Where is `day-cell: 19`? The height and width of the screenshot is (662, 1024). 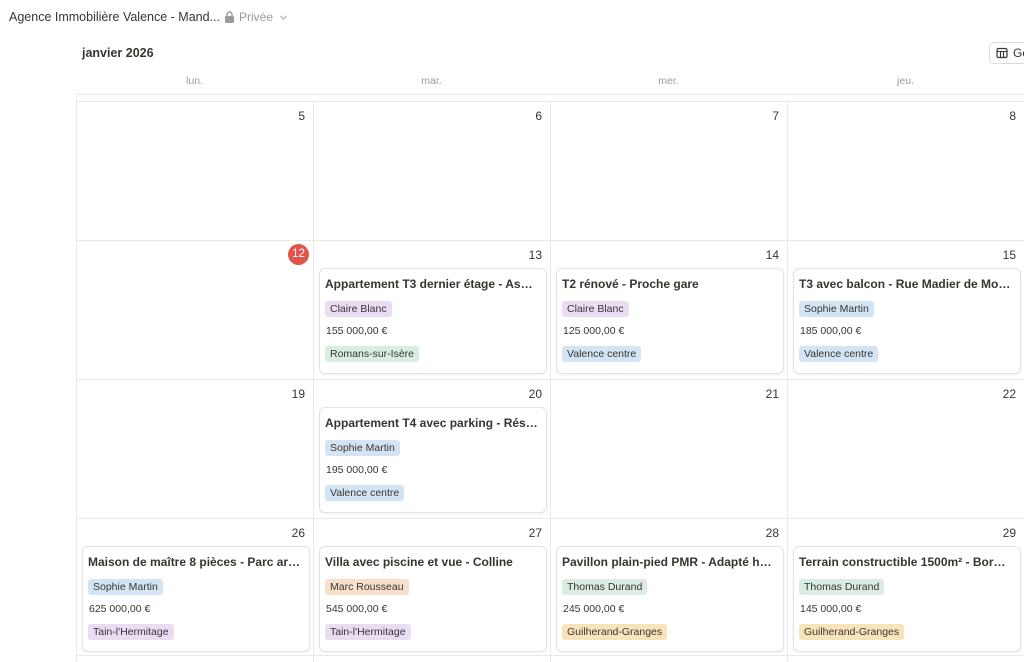 day-cell: 19 is located at coordinates (194, 448).